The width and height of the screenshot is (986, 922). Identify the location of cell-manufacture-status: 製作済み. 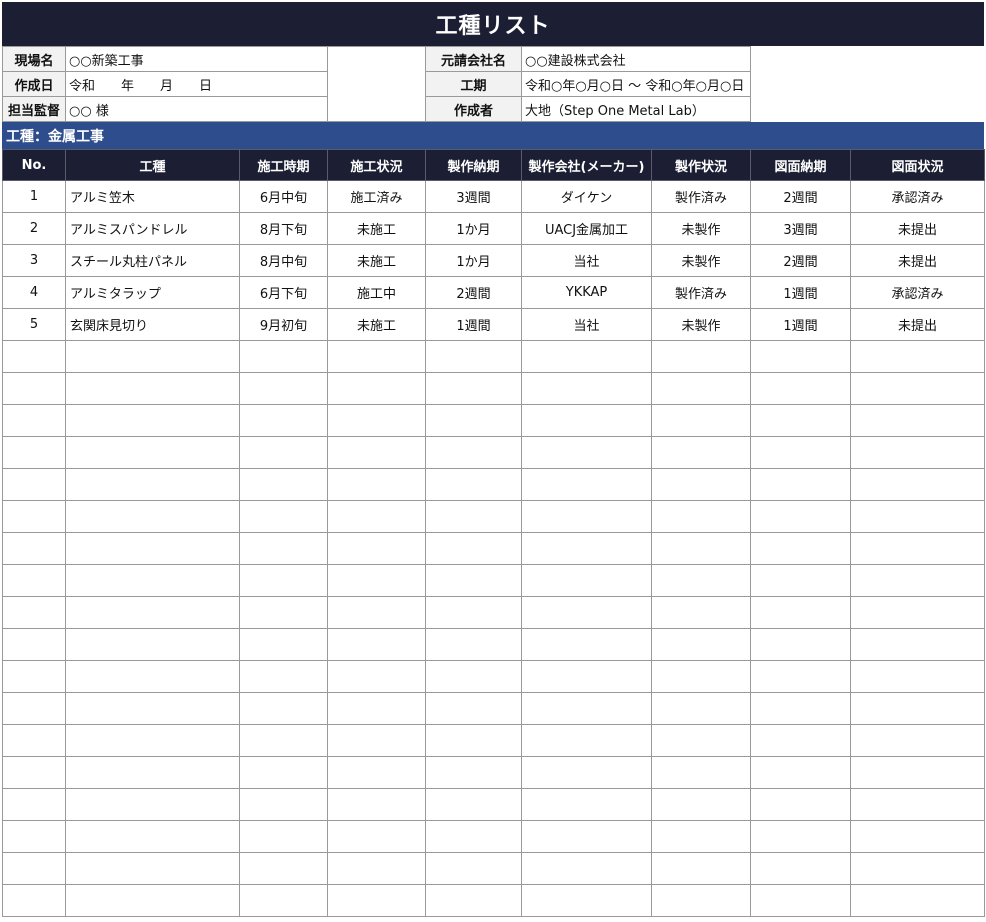
(701, 292).